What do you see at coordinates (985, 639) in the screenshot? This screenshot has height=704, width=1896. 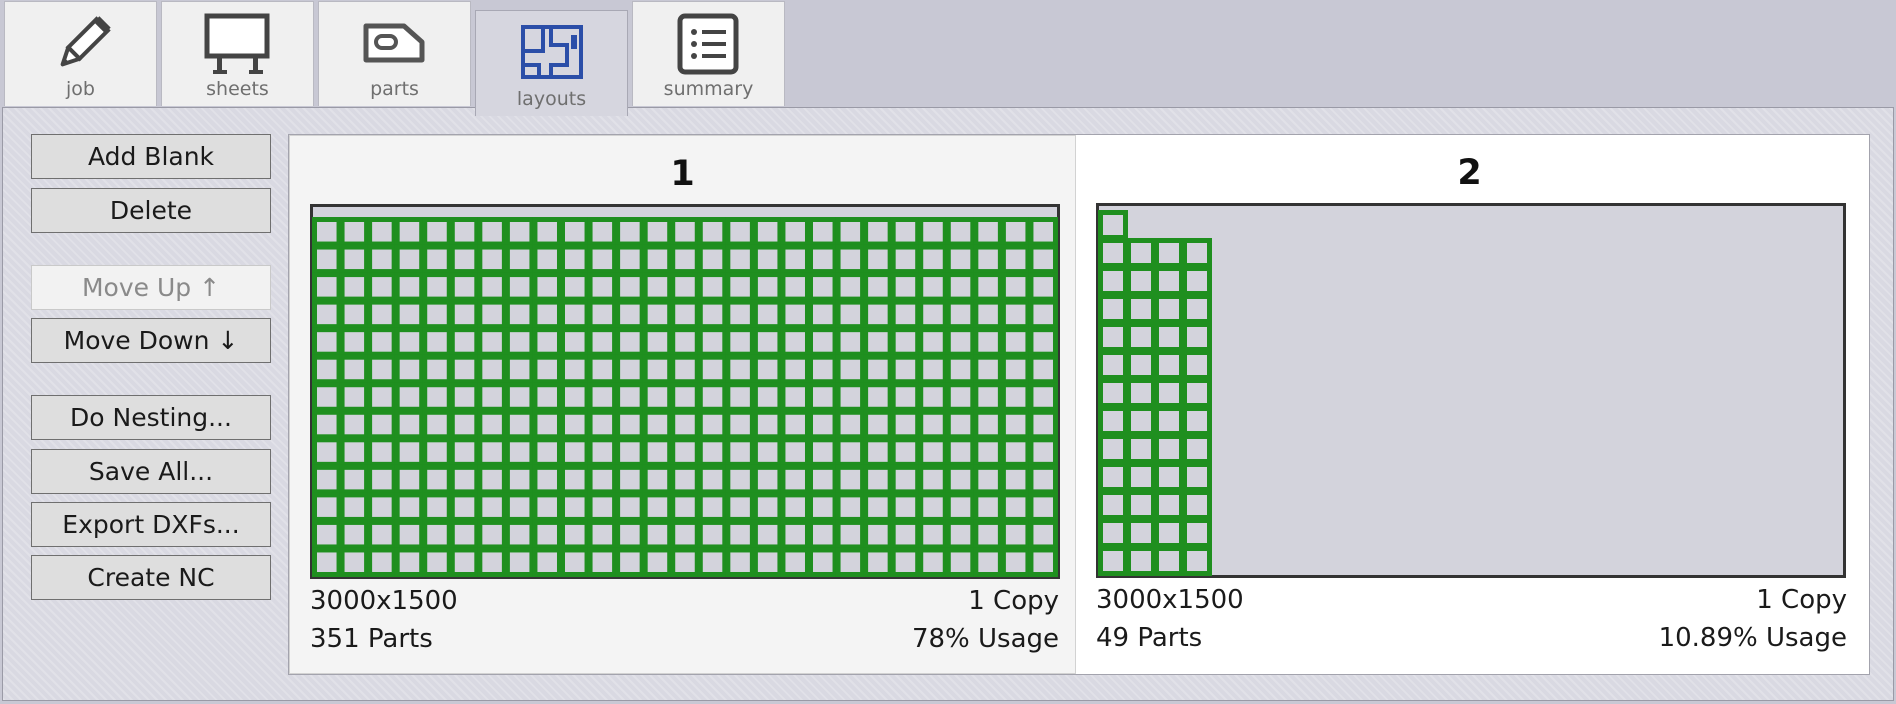 I see `sheet-usage: 78% Usage` at bounding box center [985, 639].